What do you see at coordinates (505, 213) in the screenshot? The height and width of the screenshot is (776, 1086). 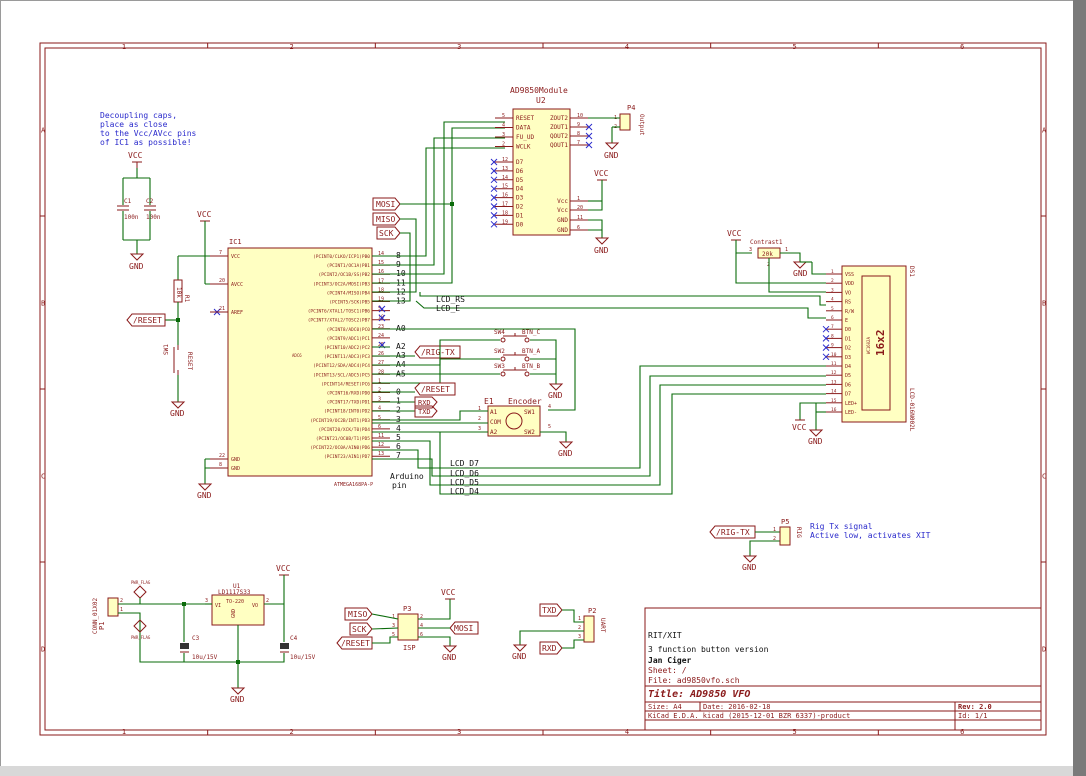 I see `u2-left-pin-num: 18` at bounding box center [505, 213].